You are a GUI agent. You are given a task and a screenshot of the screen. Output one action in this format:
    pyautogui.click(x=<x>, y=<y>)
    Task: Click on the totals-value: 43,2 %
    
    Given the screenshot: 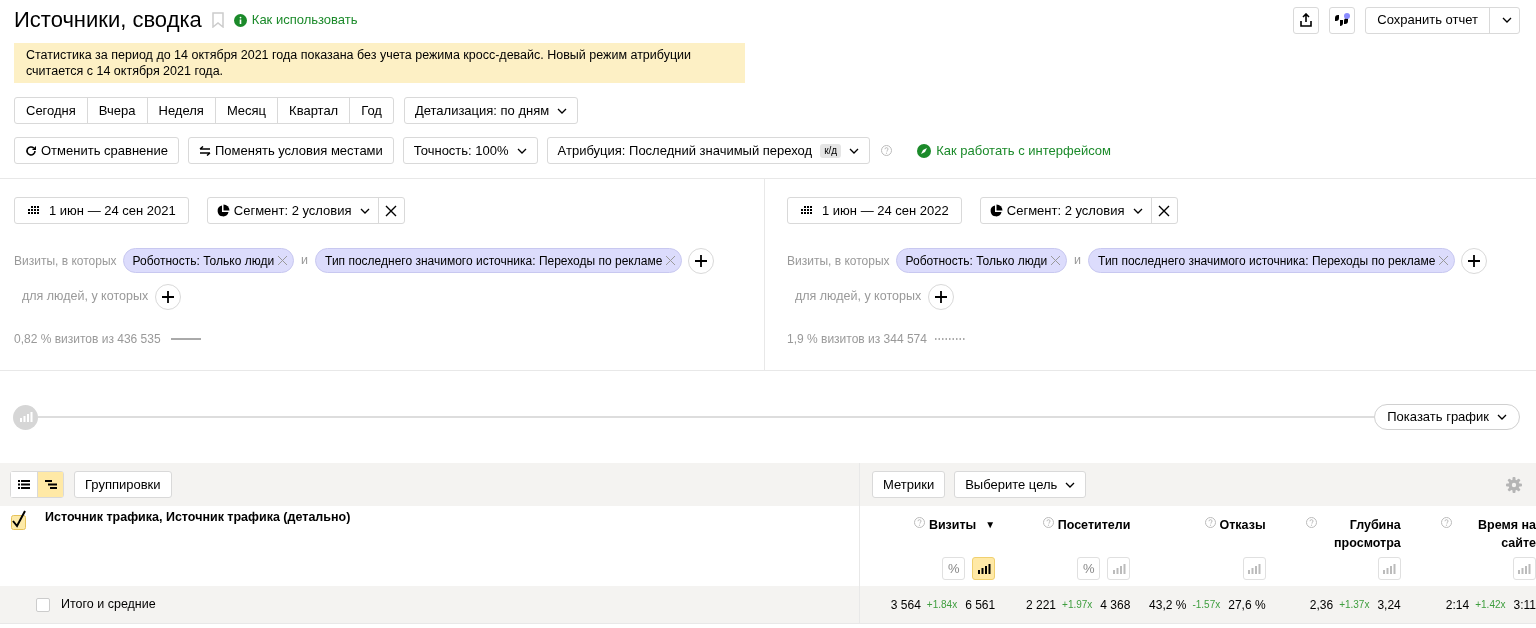 What is the action you would take?
    pyautogui.click(x=1168, y=605)
    